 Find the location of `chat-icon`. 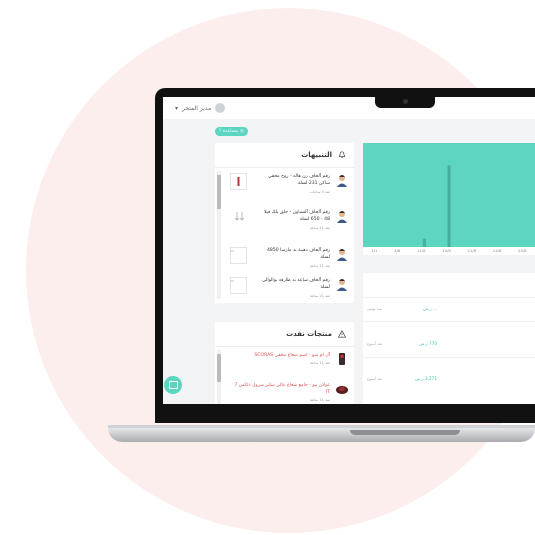

chat-icon is located at coordinates (173, 385).